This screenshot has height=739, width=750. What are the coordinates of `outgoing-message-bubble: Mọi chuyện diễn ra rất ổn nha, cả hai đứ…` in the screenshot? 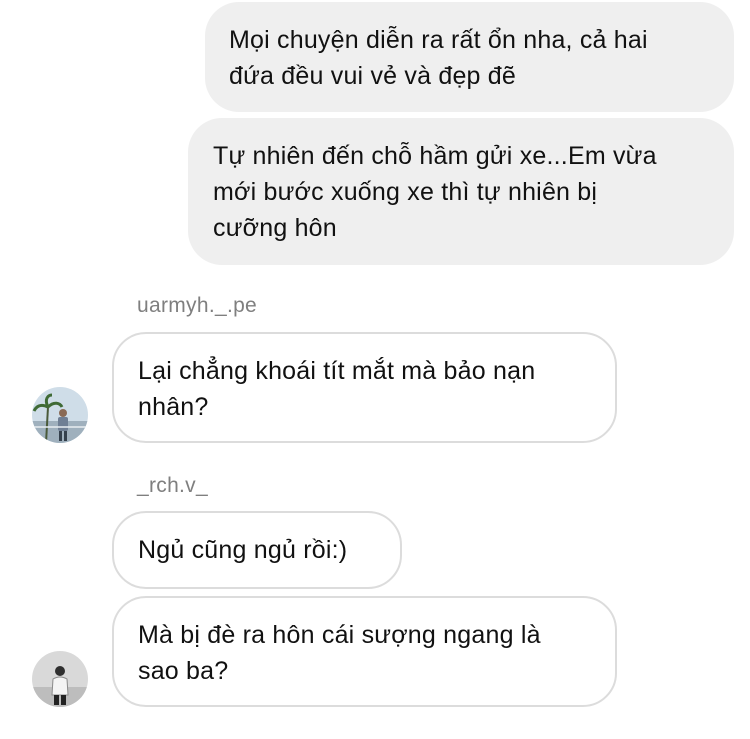 It's located at (469, 57).